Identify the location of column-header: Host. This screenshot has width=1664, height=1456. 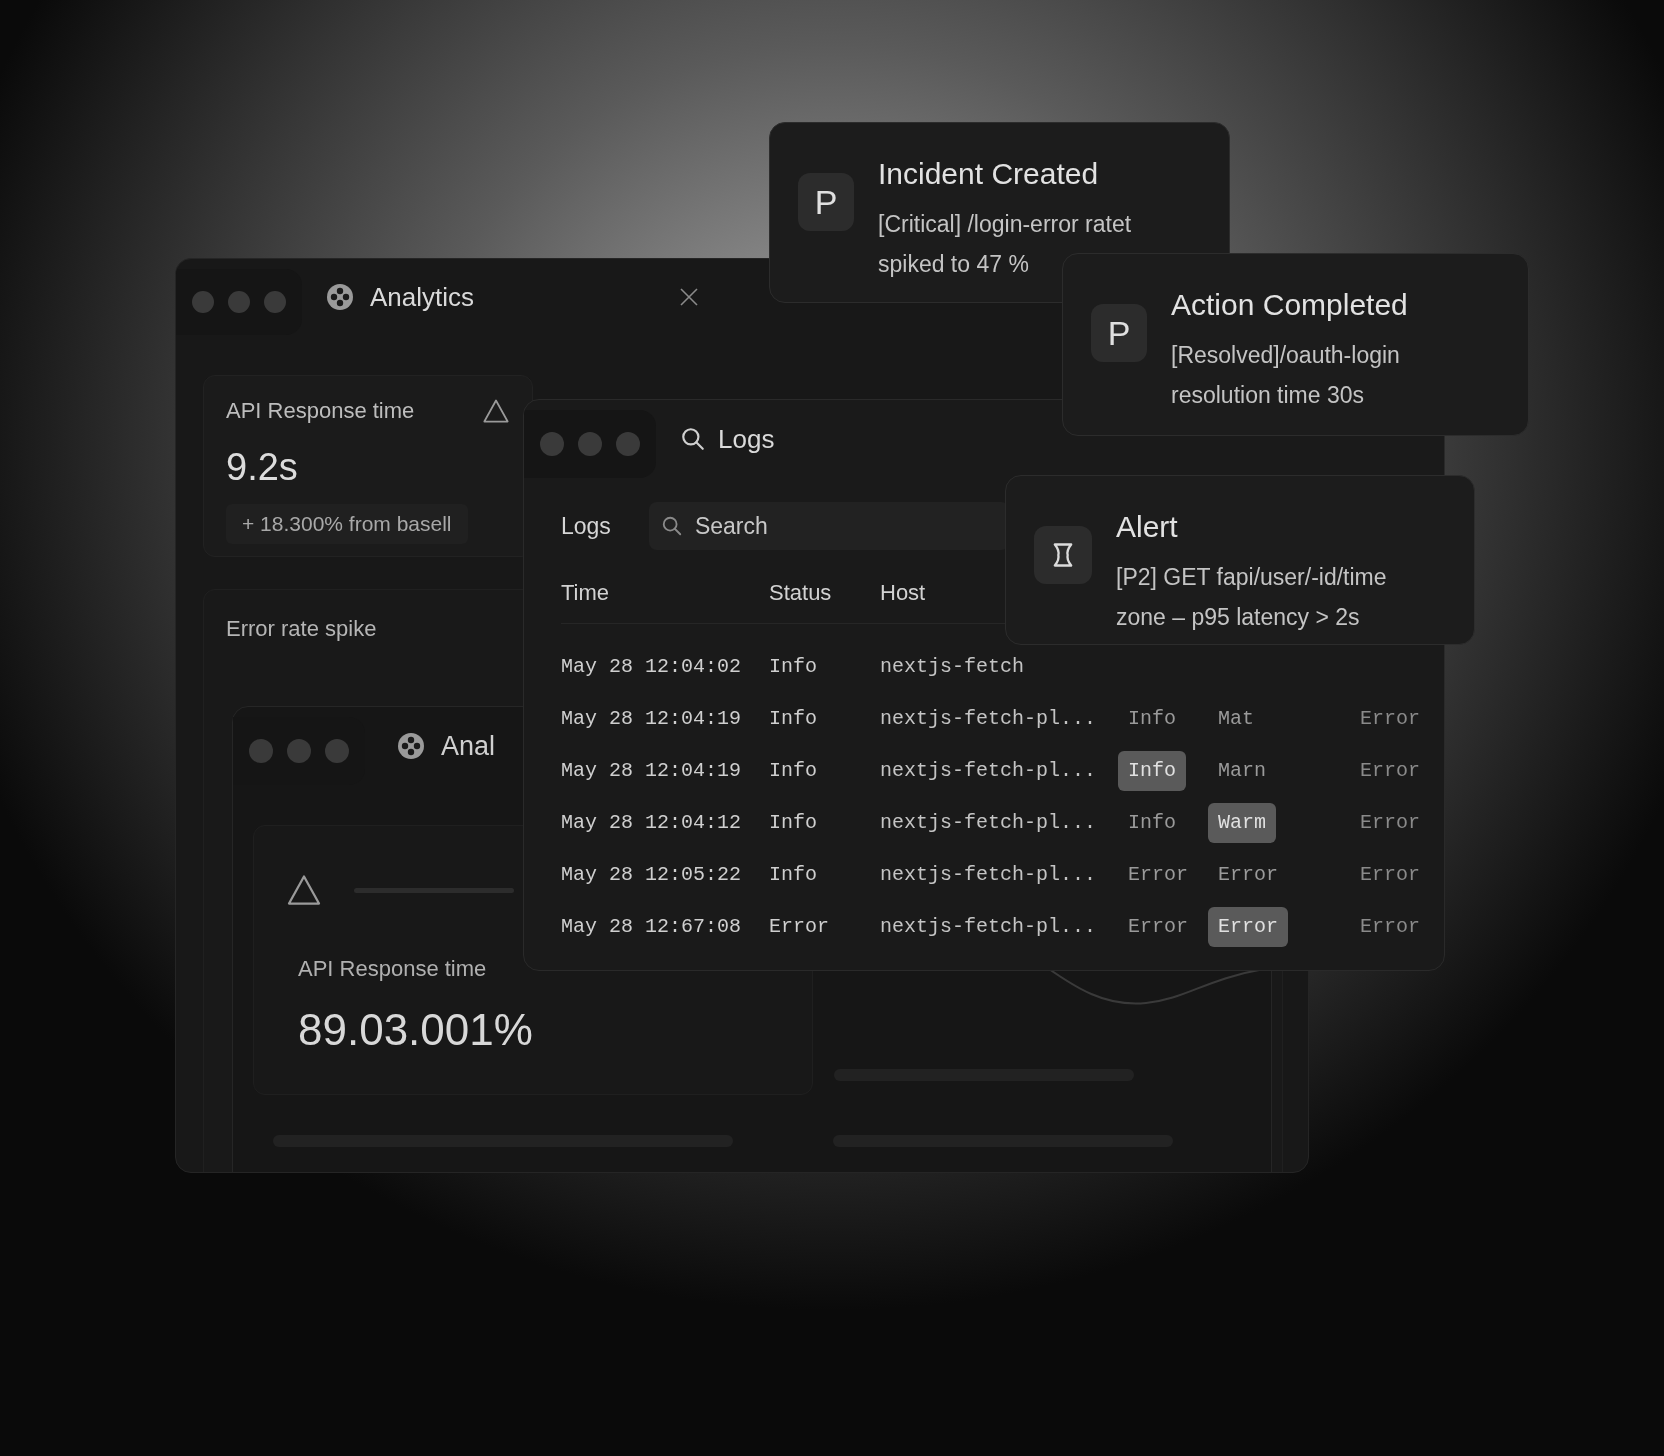
(903, 592).